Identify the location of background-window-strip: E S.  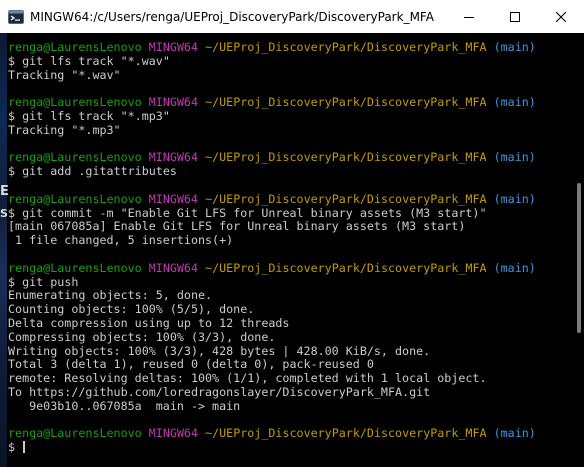
(4, 250).